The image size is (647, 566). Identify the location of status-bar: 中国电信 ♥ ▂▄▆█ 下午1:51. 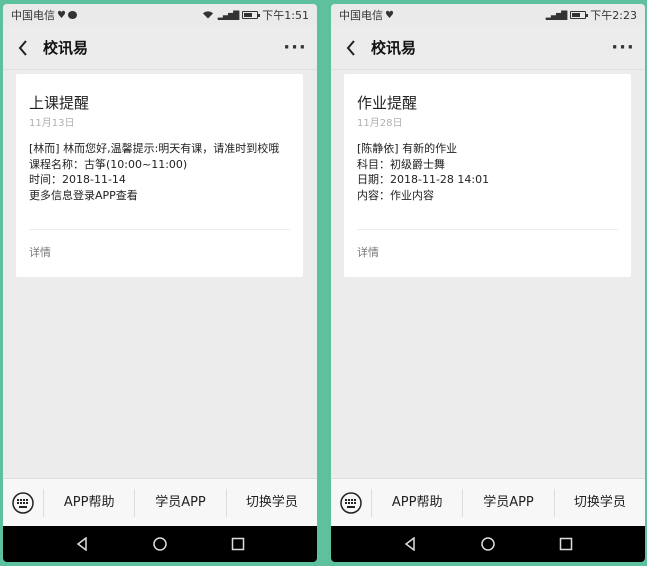
(160, 15).